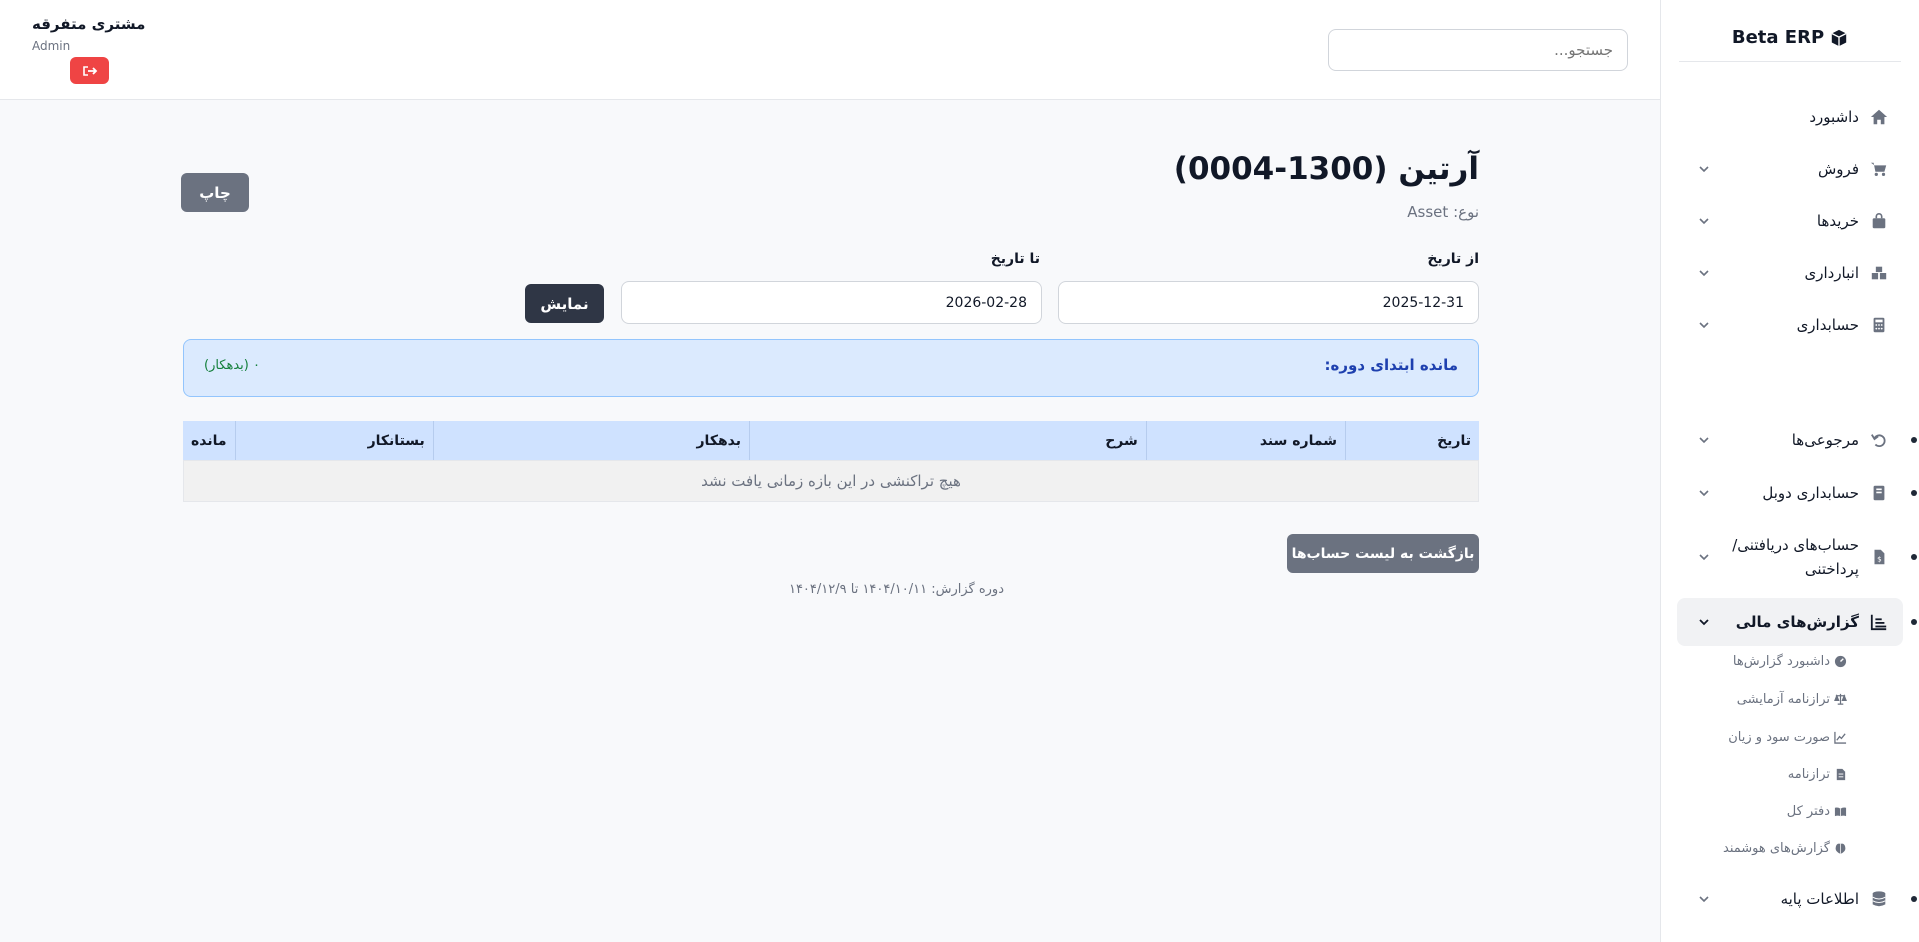 This screenshot has width=1919, height=942. What do you see at coordinates (1879, 169) in the screenshot?
I see `cart-icon` at bounding box center [1879, 169].